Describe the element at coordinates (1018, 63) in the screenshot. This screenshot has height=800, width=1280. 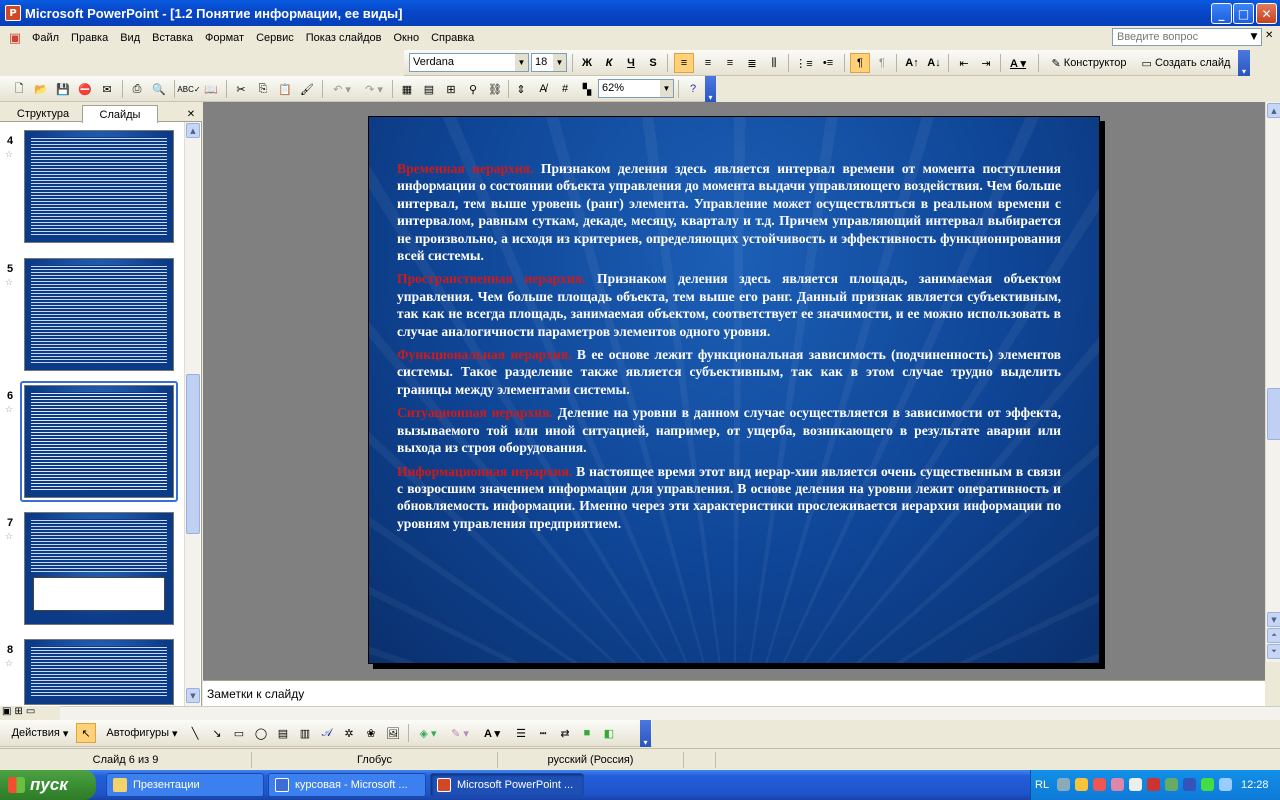
I see `font-color-icon: A ▾` at that location.